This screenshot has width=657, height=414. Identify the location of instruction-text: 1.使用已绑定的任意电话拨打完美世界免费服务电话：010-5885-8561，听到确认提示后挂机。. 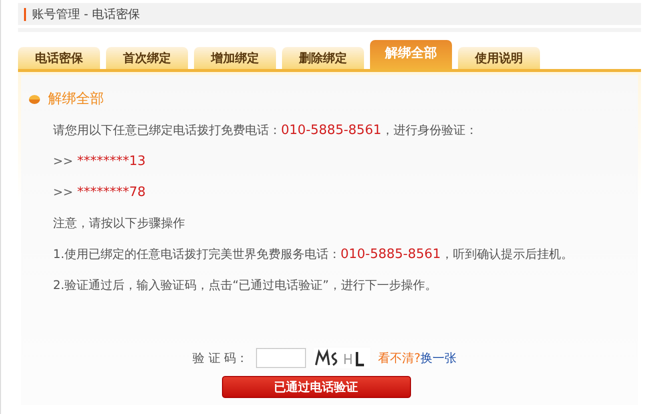
(313, 254).